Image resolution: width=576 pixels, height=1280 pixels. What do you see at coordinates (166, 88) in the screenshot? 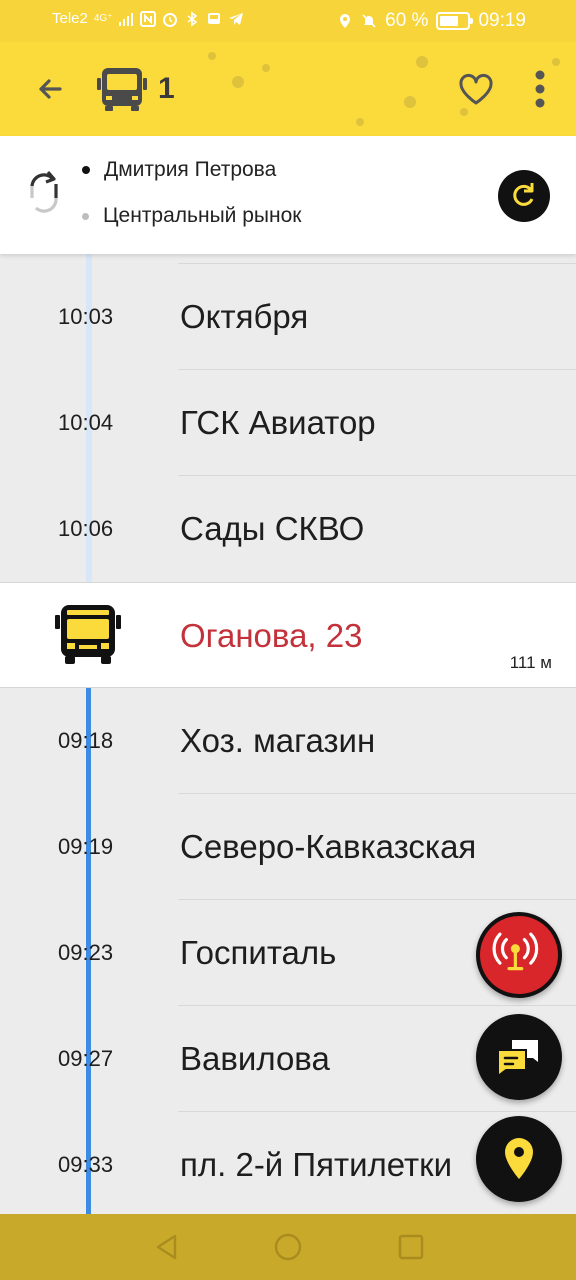
I see `route-number: 1` at bounding box center [166, 88].